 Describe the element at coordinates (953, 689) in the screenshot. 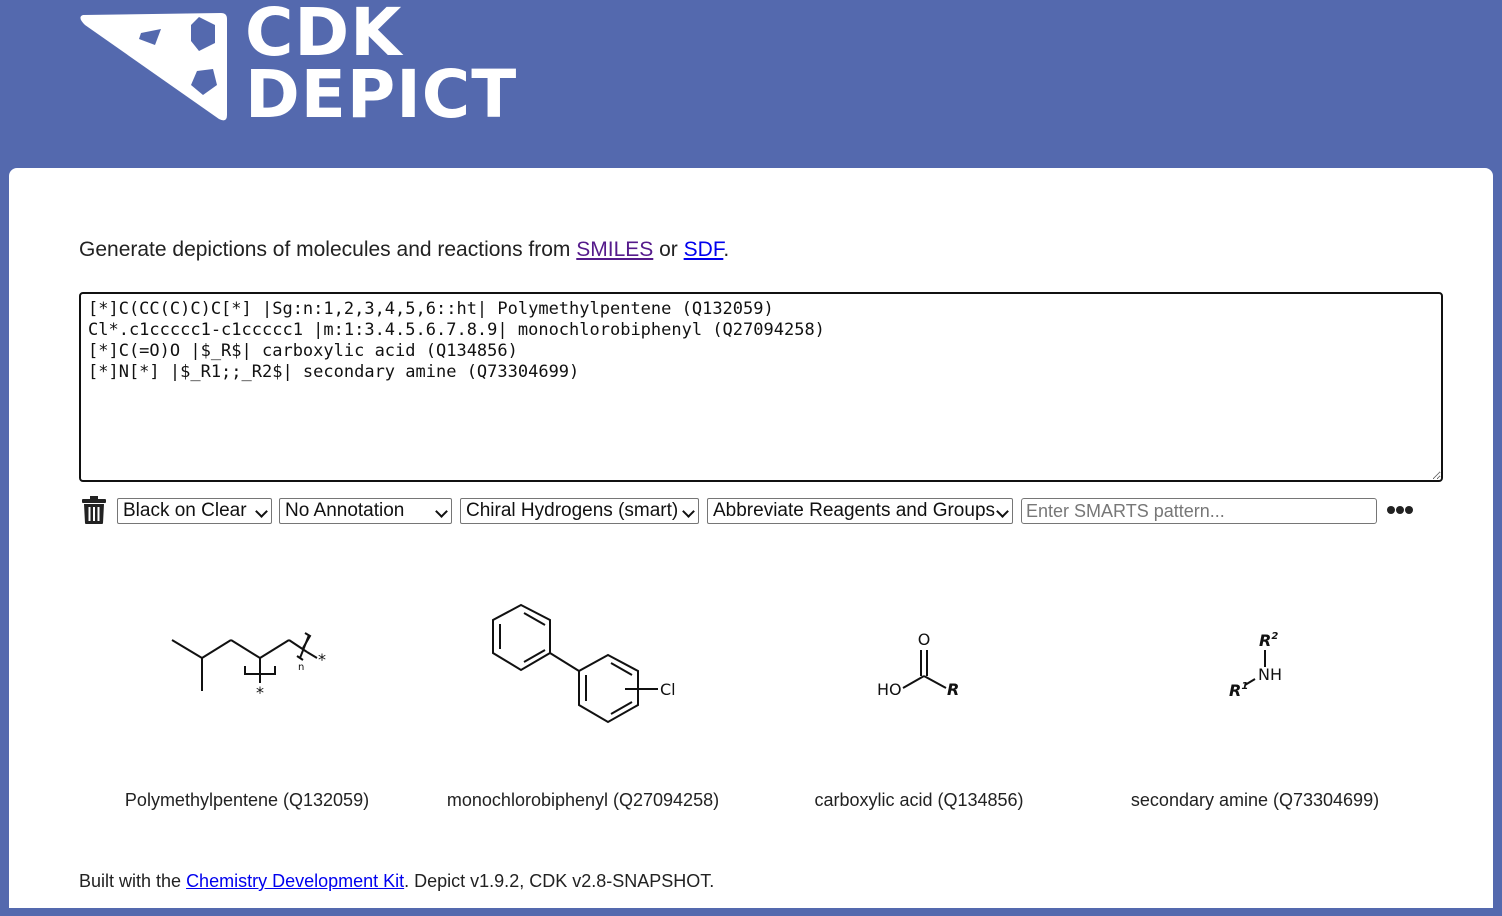

I see `r-group-label: R` at that location.